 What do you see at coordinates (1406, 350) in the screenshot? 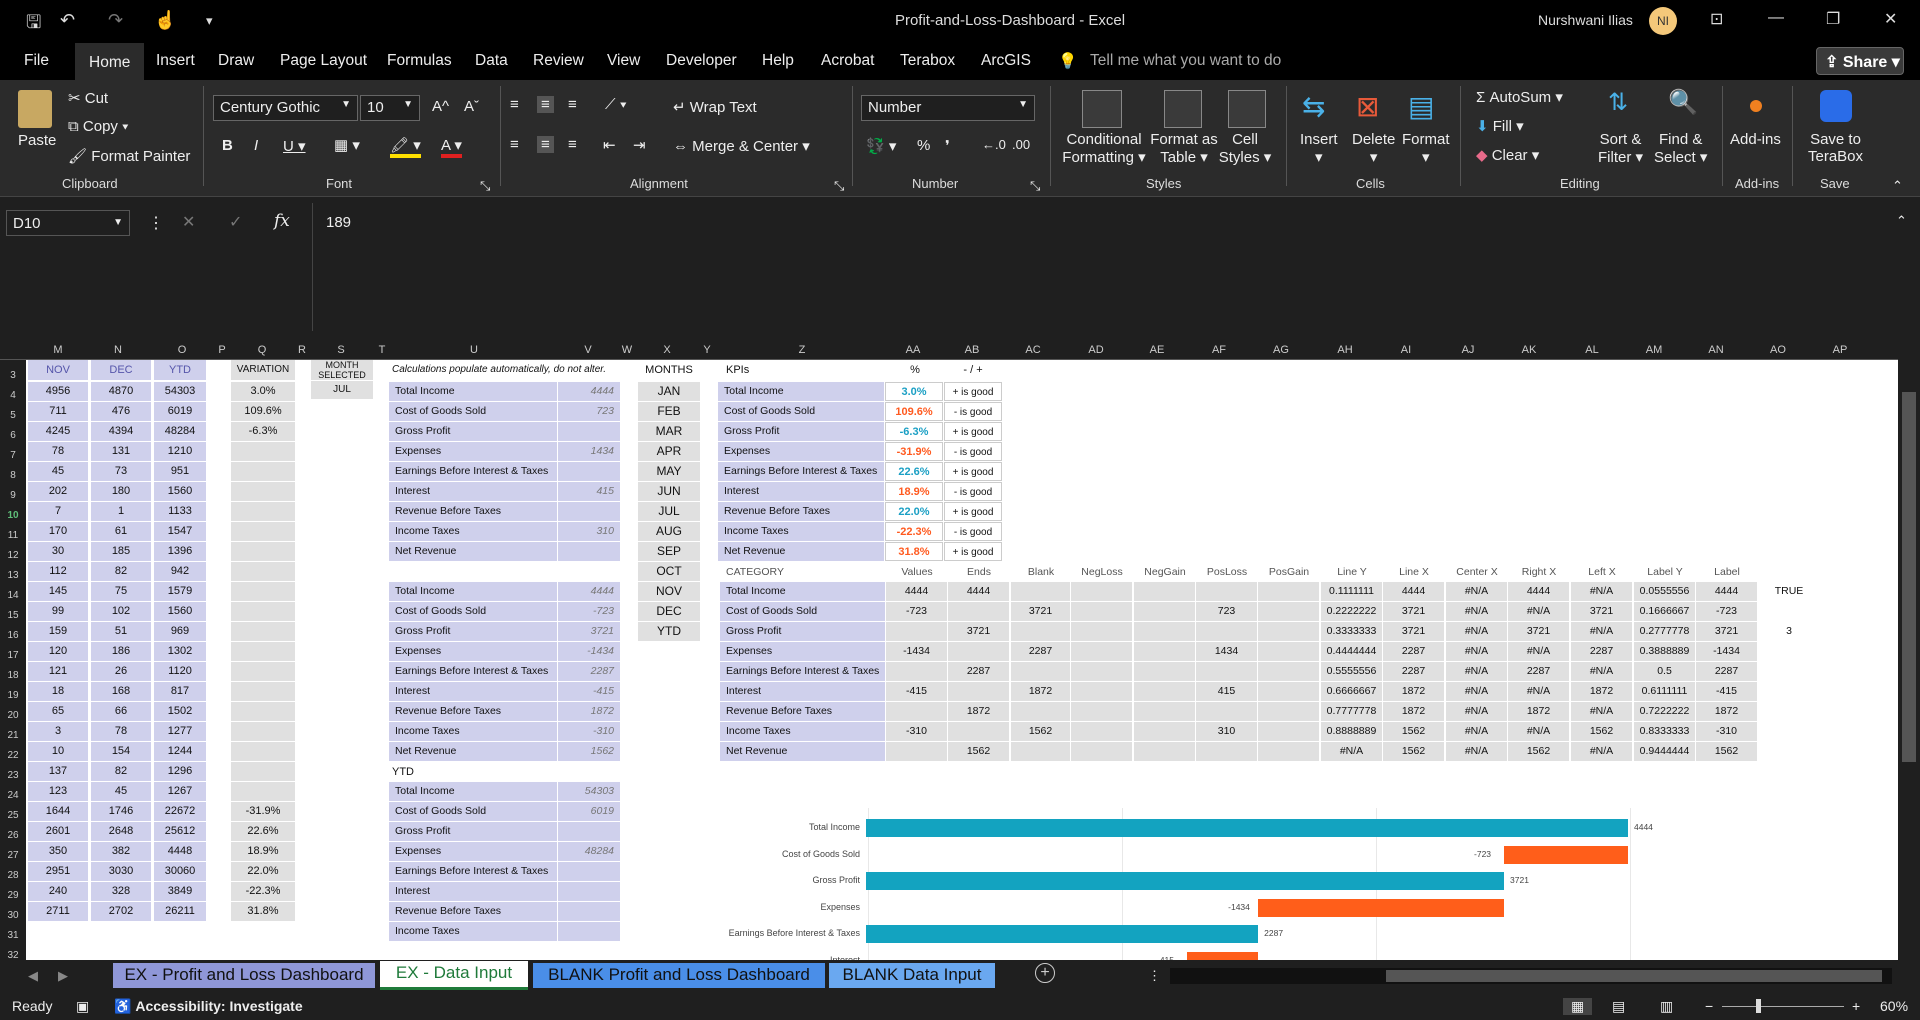
I see `column-header: AI` at bounding box center [1406, 350].